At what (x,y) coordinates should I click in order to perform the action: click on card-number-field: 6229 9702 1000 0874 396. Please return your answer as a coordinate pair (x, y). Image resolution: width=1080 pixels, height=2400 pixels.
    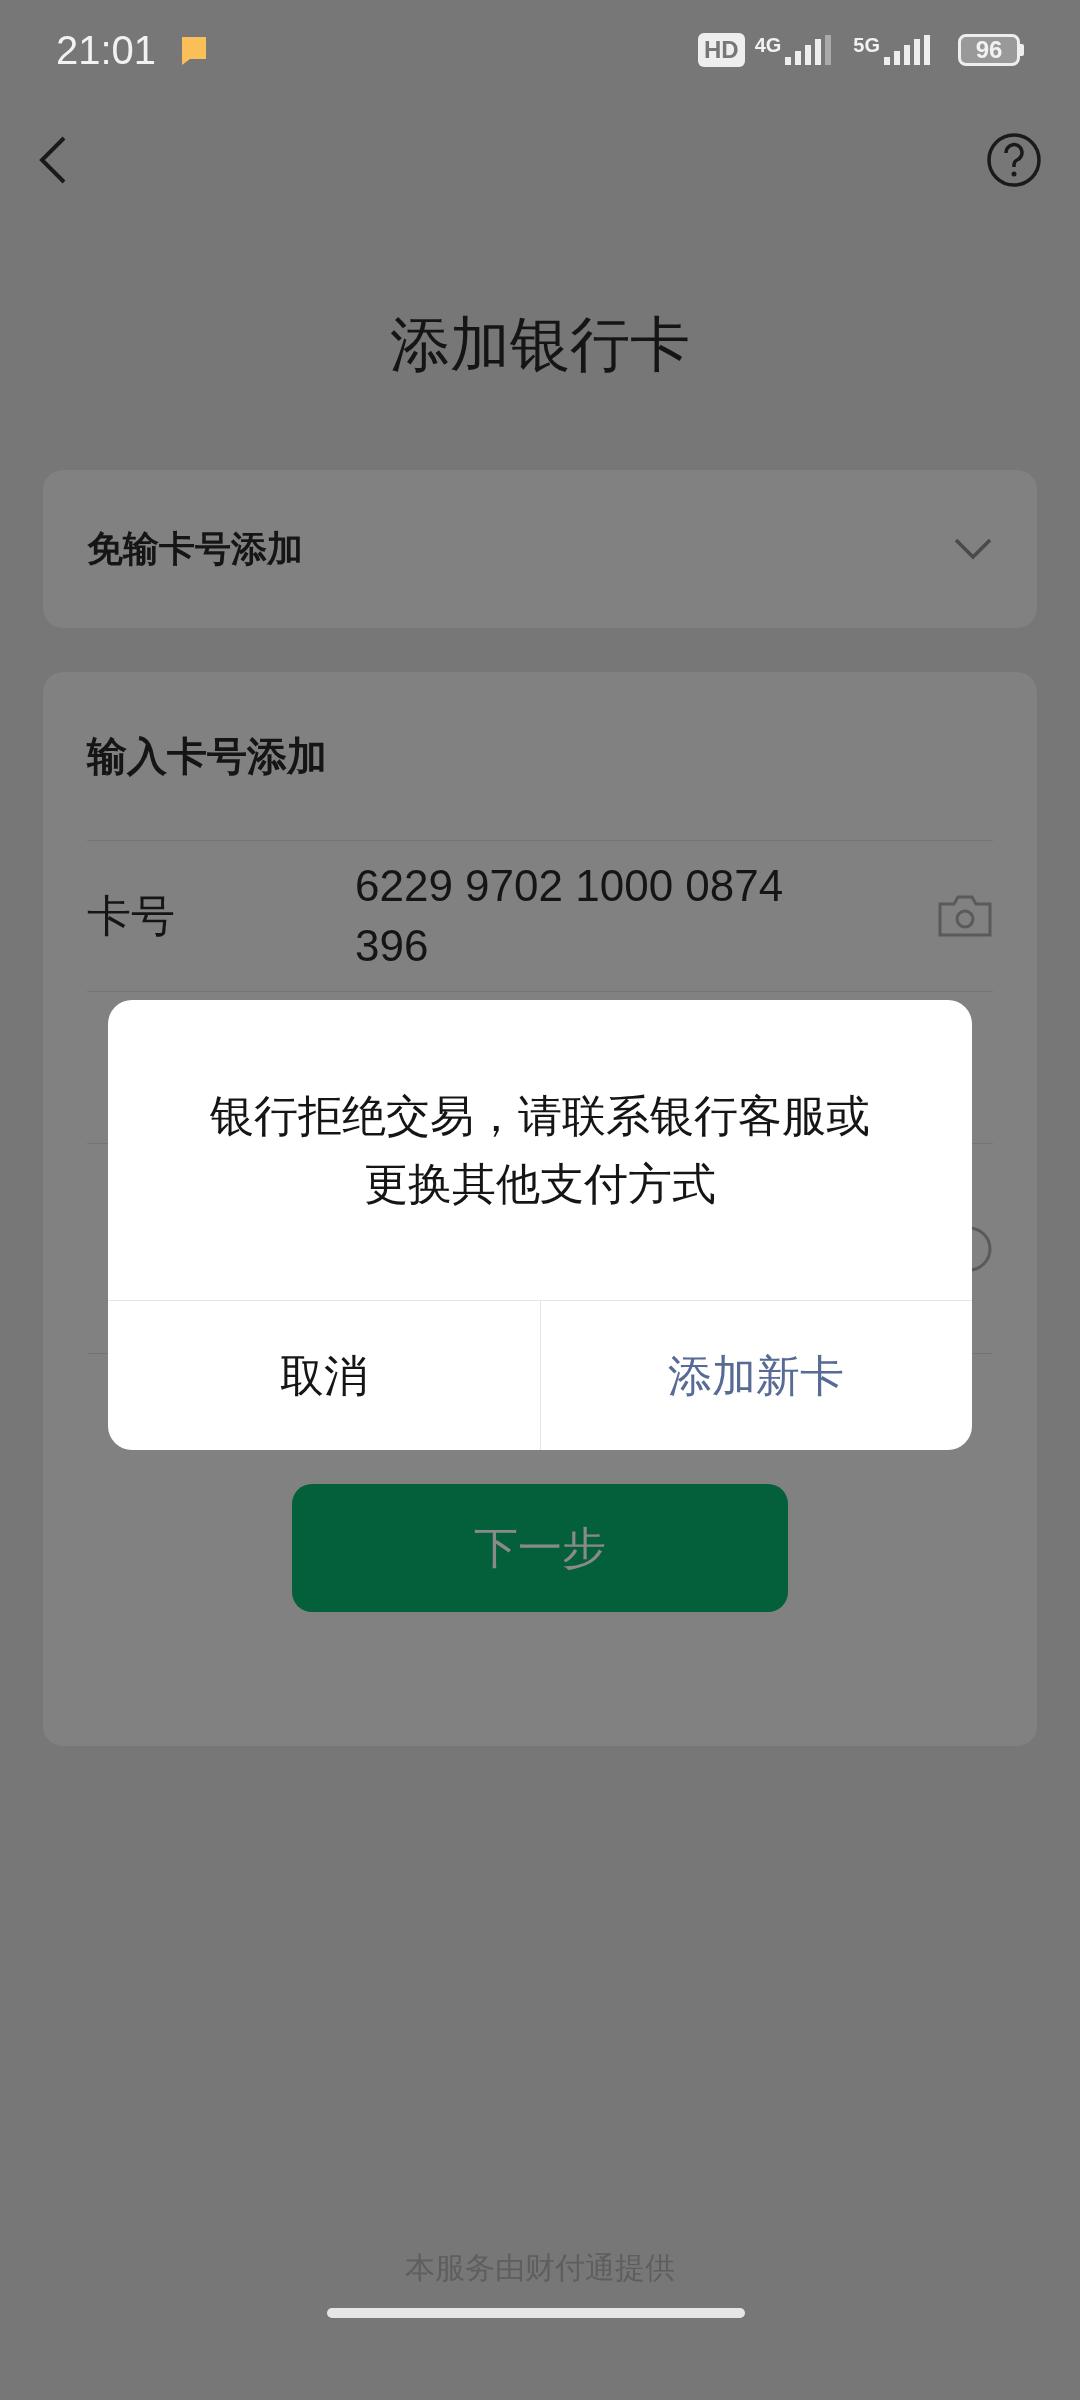
    Looking at the image, I should click on (590, 916).